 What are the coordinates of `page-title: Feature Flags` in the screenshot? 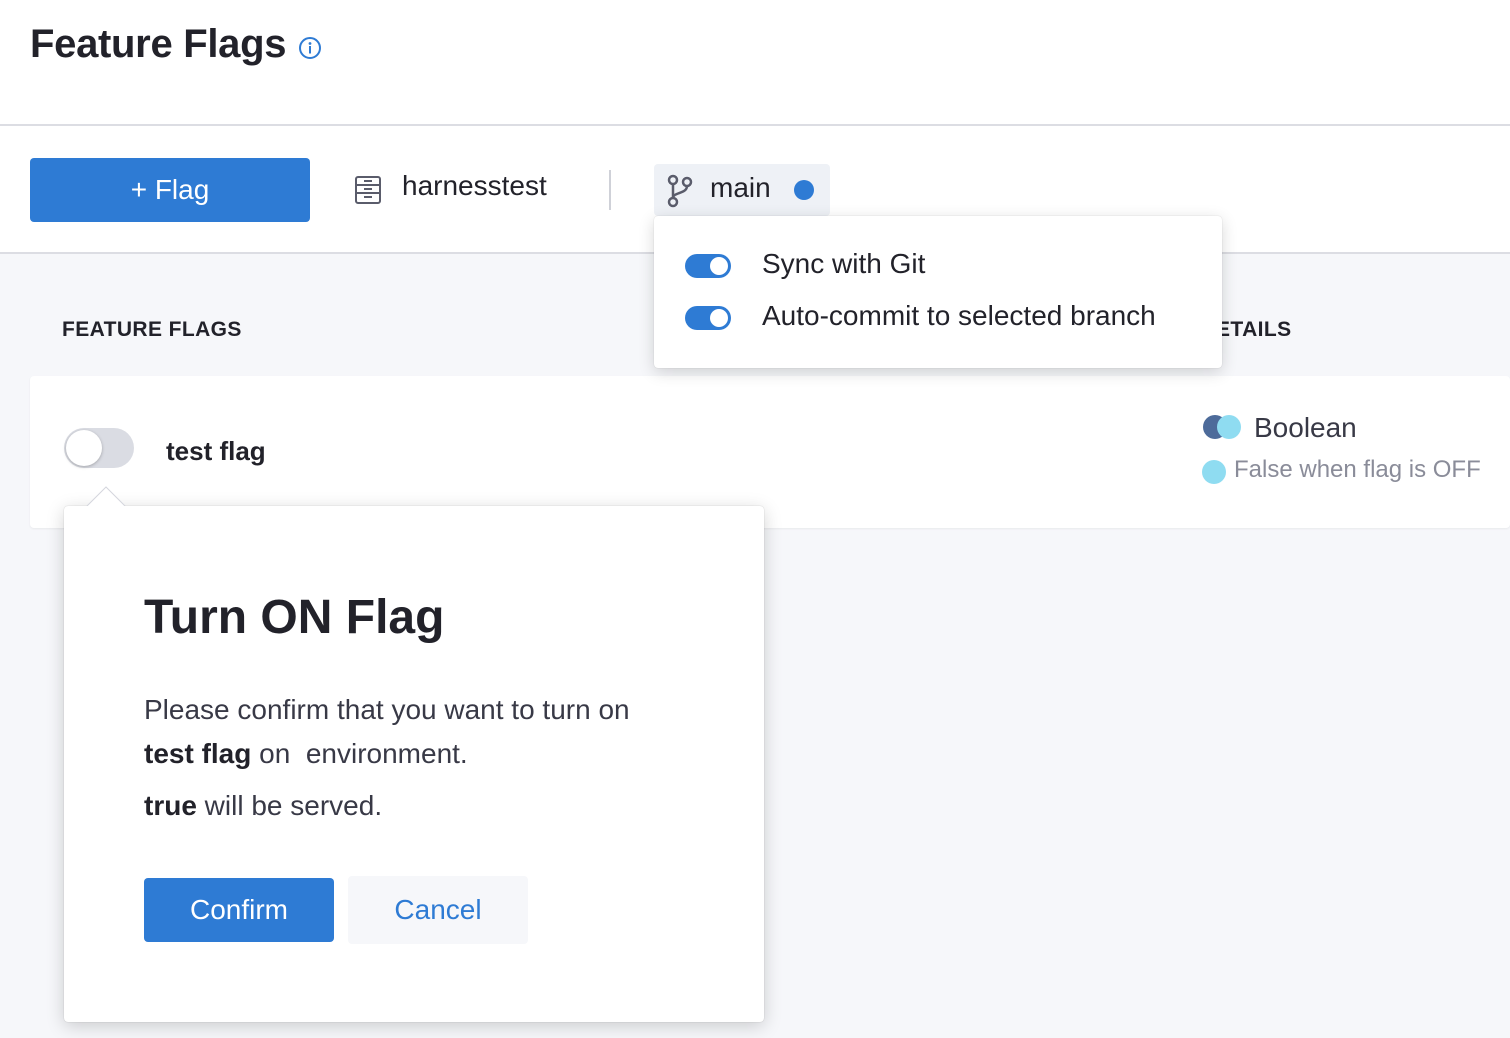 It's located at (158, 44).